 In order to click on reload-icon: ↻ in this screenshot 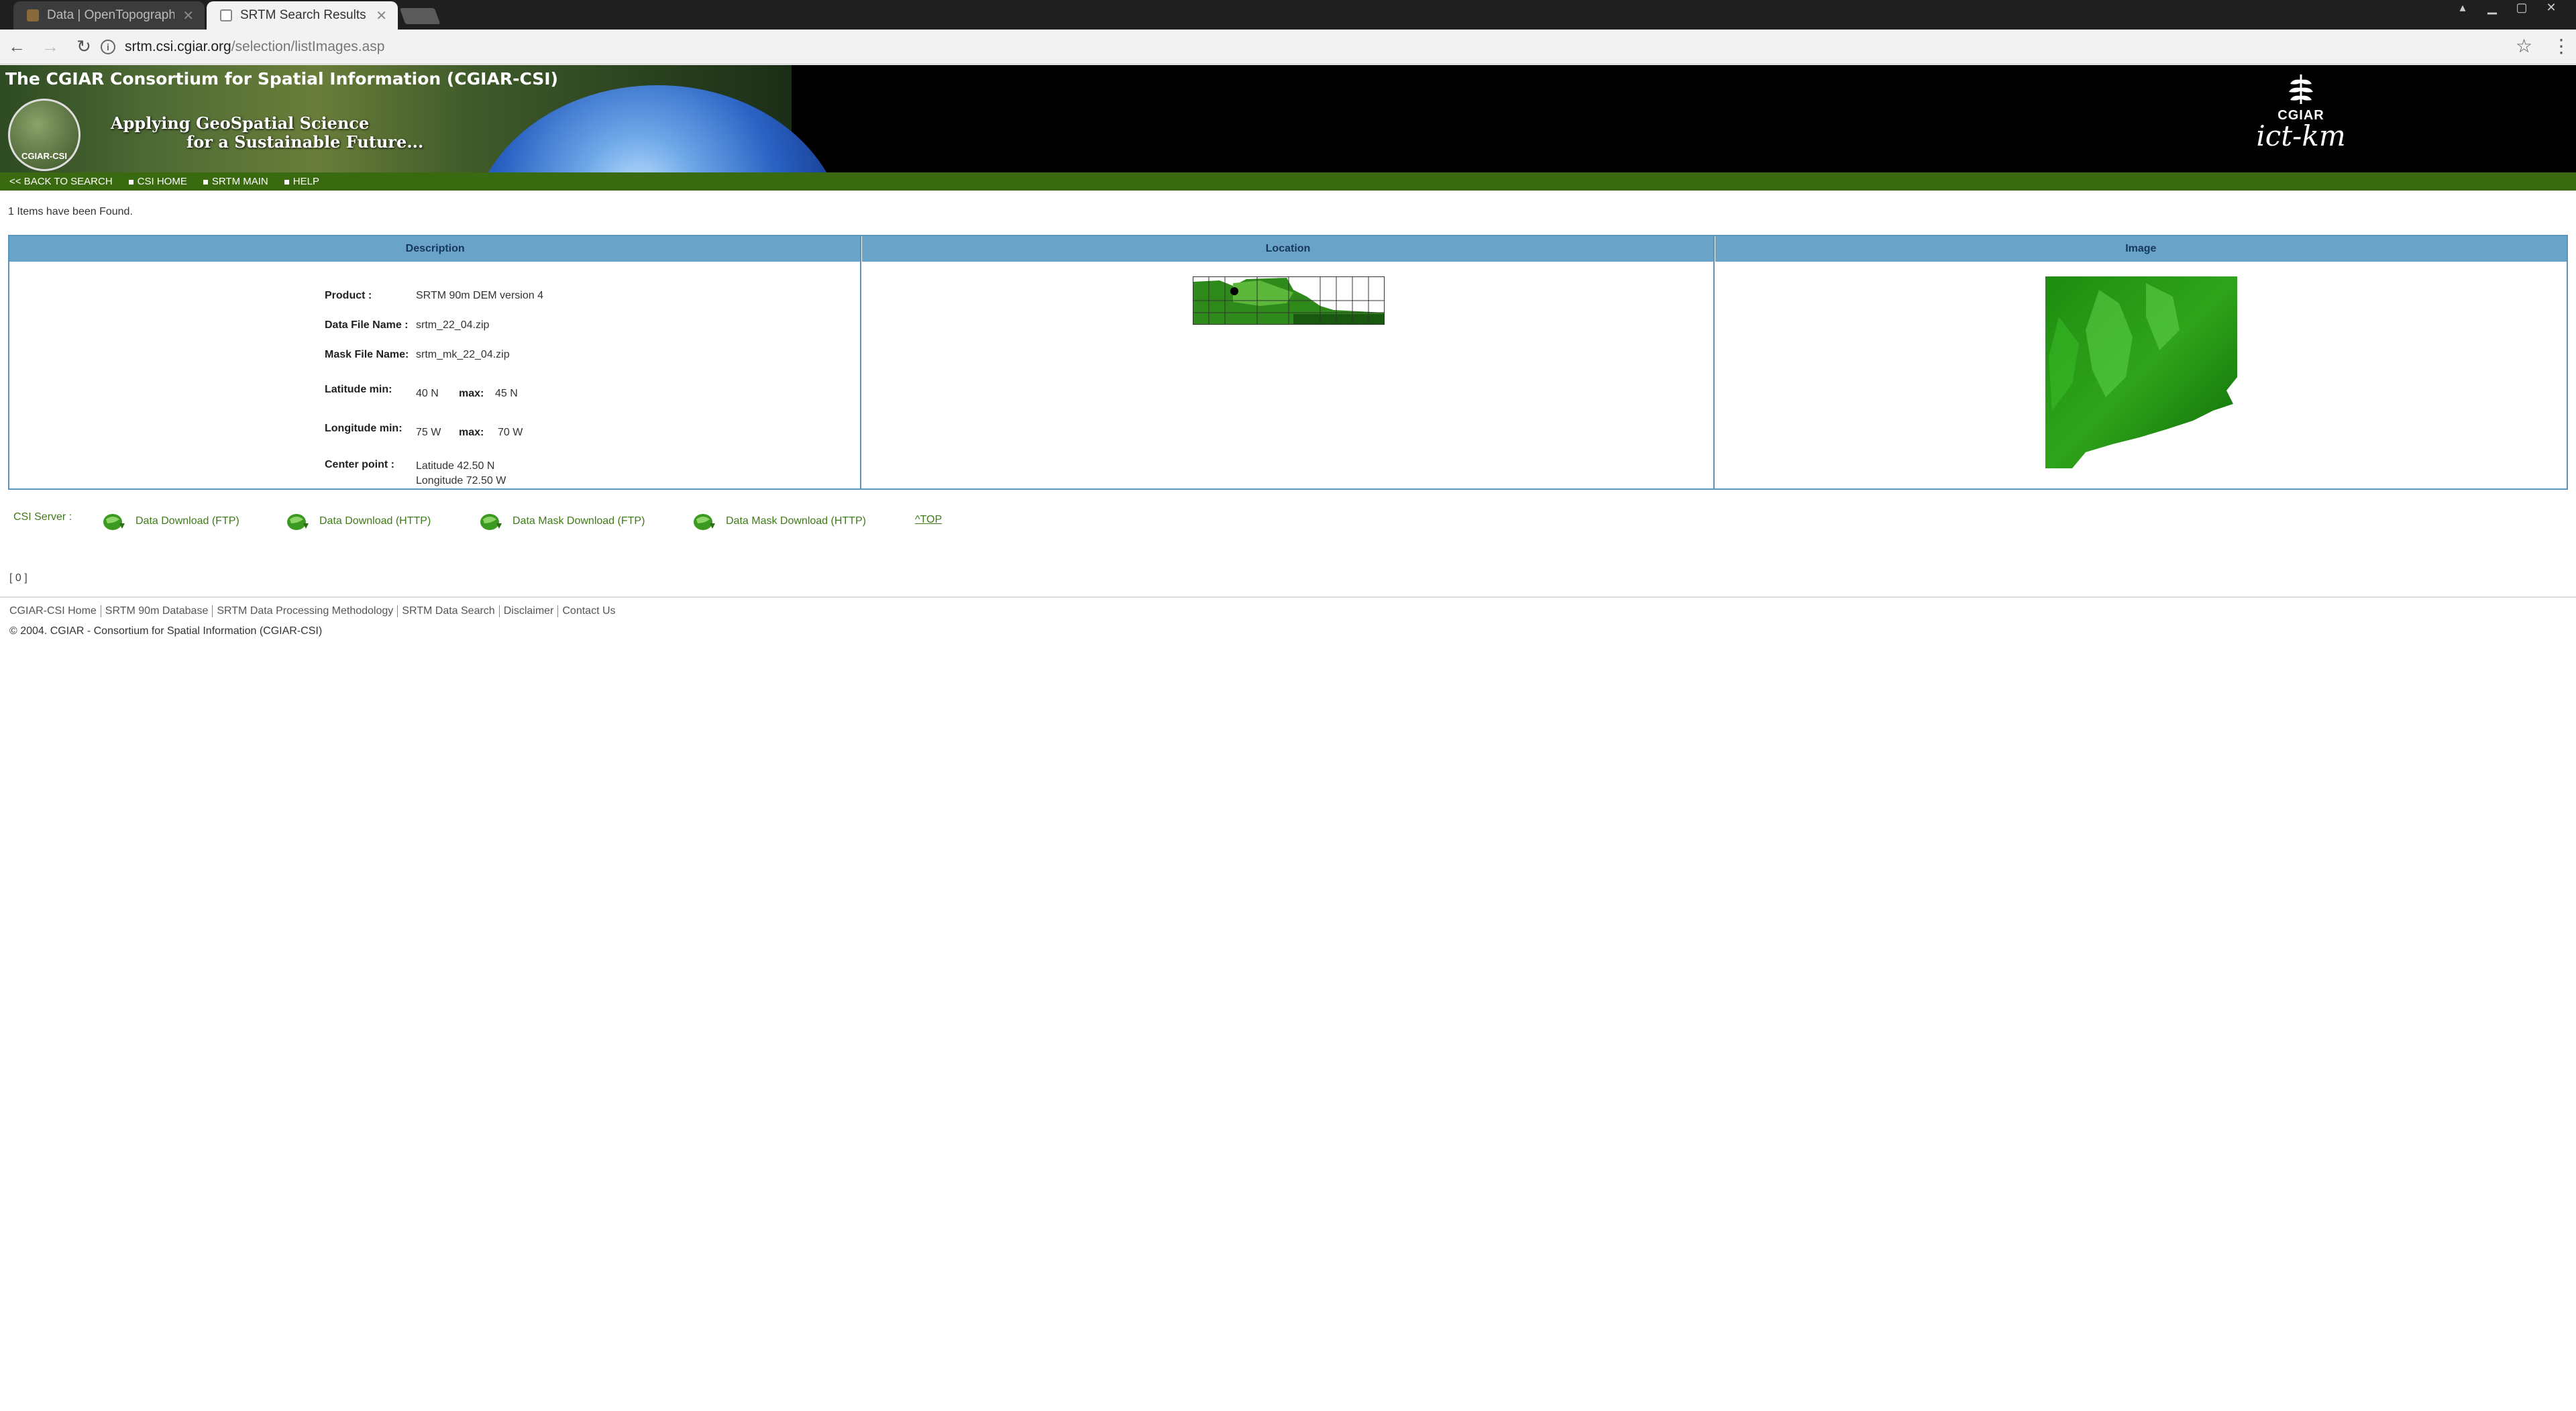, I will do `click(84, 47)`.